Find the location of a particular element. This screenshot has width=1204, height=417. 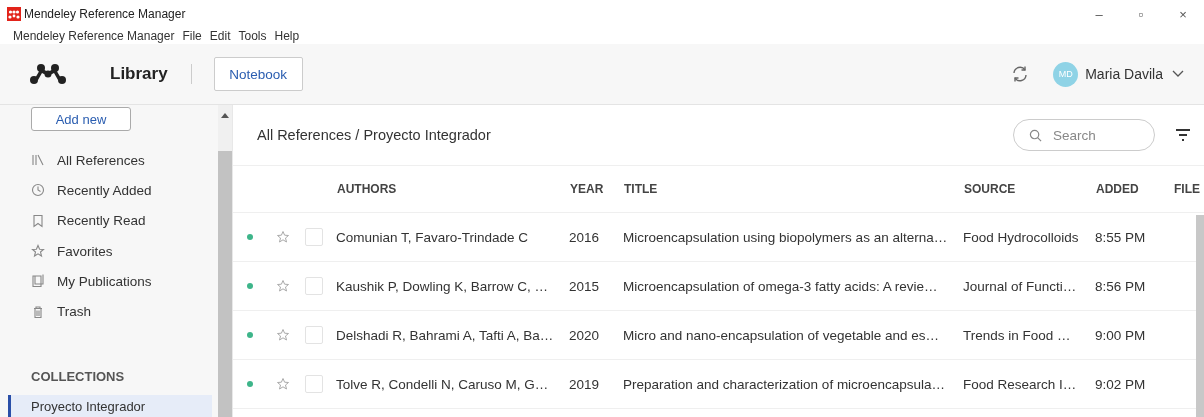

add-new-button: Add new is located at coordinates (81, 119).